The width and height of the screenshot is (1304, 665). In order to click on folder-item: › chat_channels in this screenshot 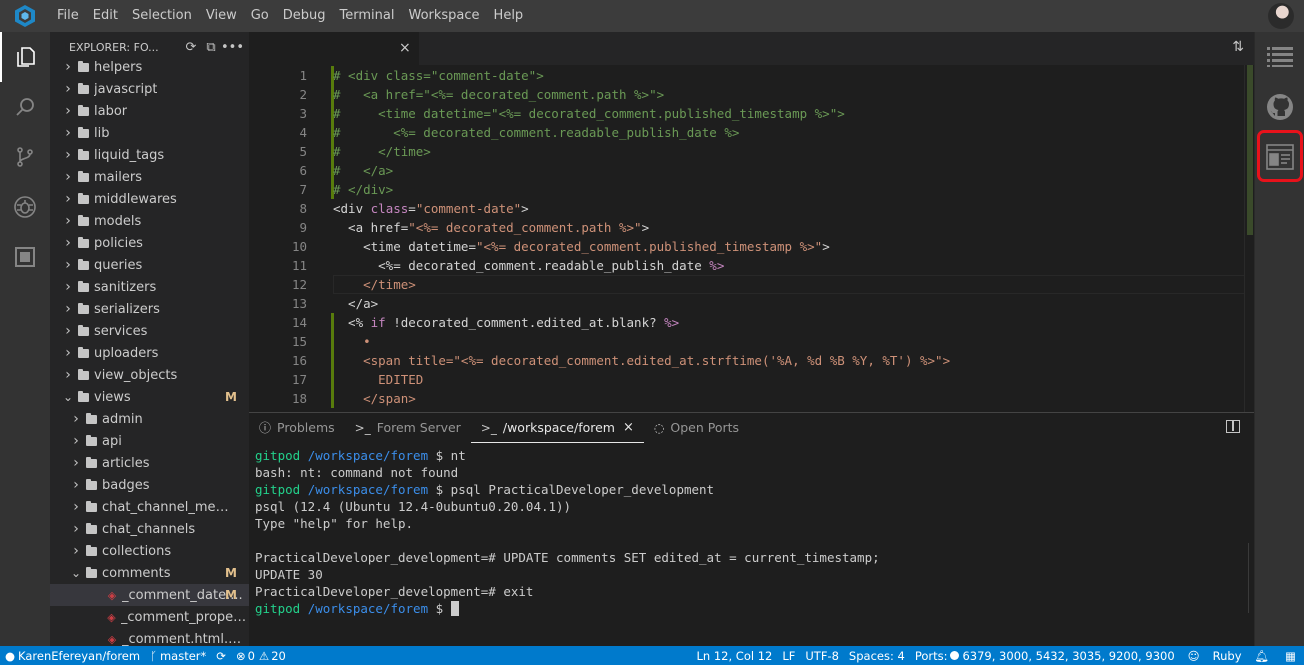, I will do `click(149, 529)`.